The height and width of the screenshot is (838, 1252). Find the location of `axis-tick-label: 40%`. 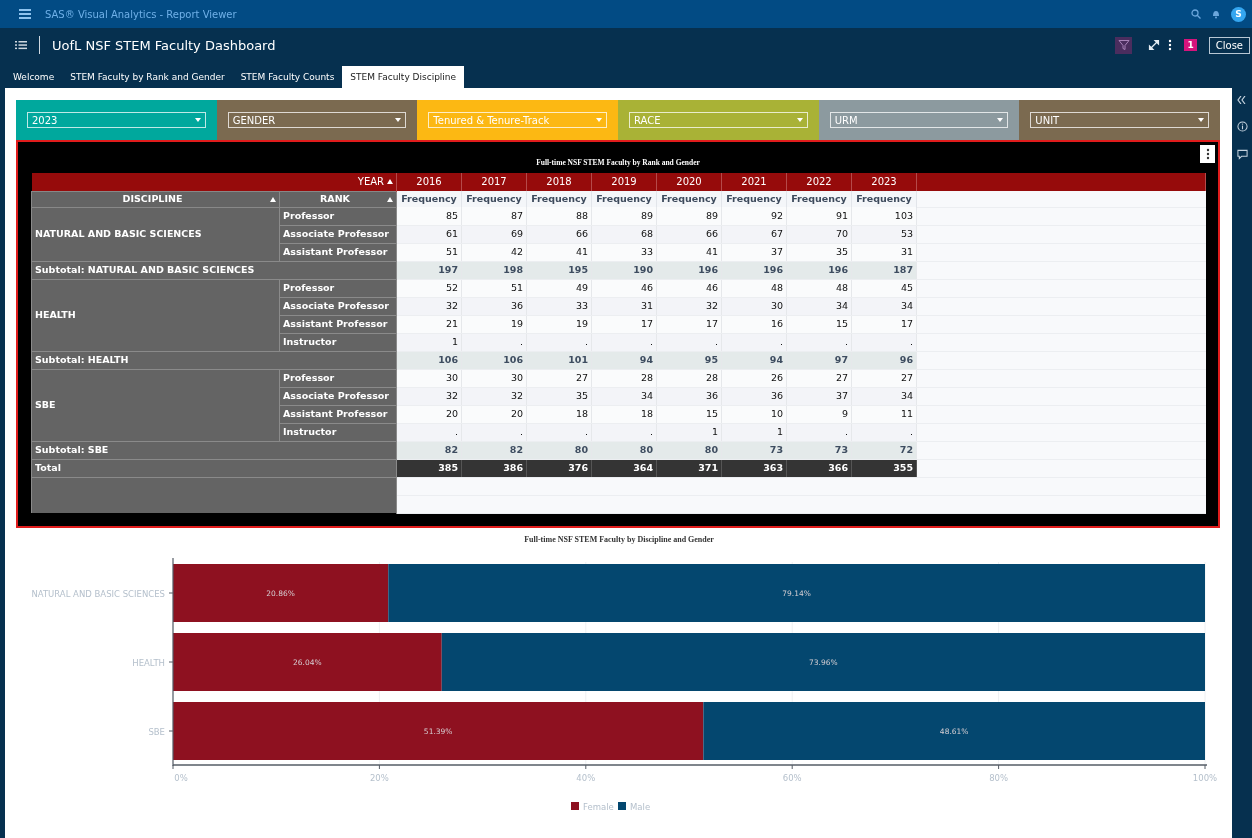

axis-tick-label: 40% is located at coordinates (586, 778).